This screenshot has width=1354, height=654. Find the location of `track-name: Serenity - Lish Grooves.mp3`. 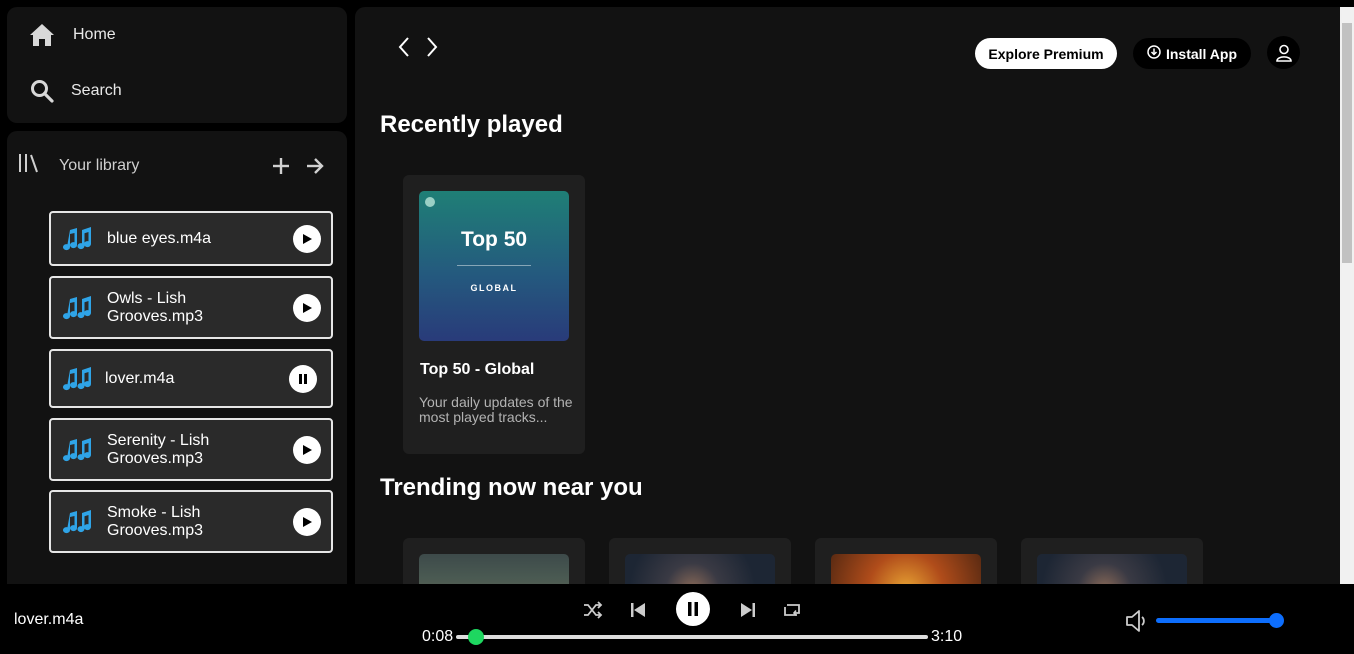

track-name: Serenity - Lish Grooves.mp3 is located at coordinates (158, 449).